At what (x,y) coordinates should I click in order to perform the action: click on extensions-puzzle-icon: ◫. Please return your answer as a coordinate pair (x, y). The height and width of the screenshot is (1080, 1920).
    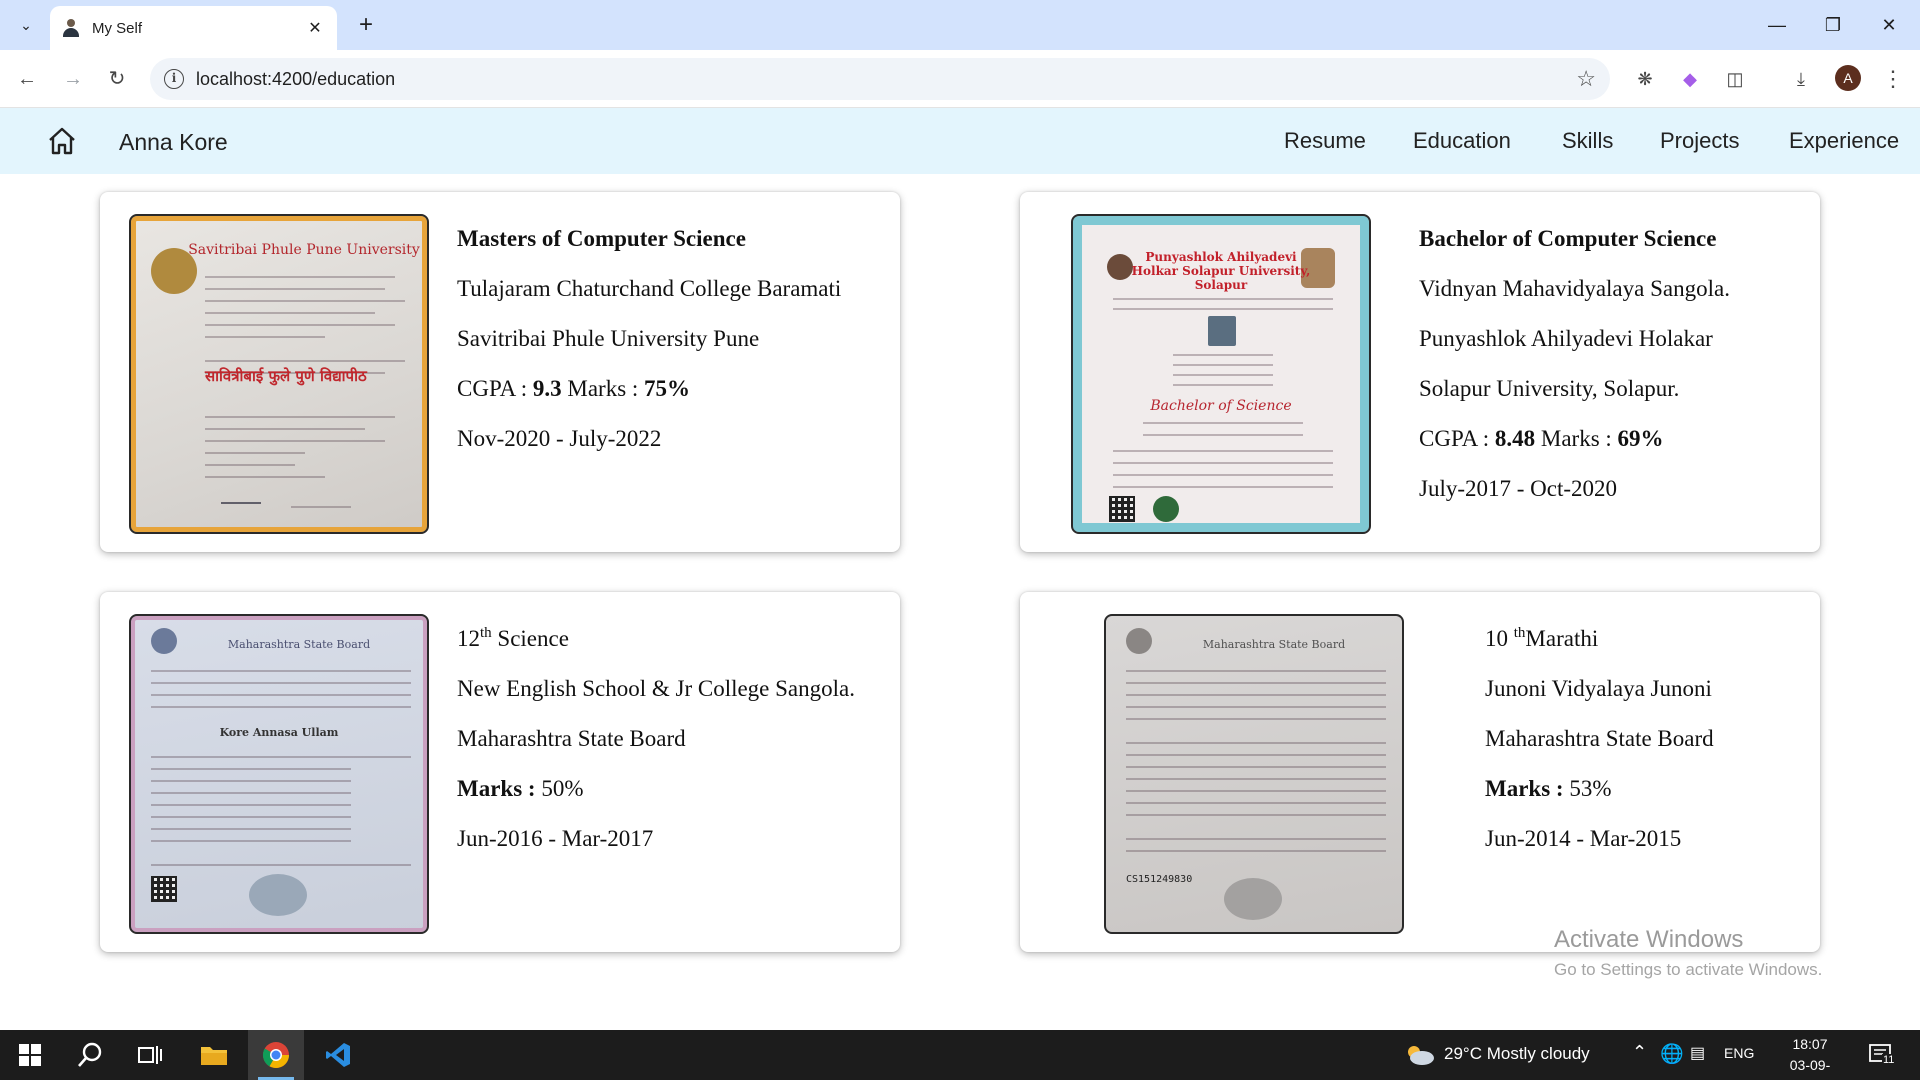
    Looking at the image, I should click on (1735, 79).